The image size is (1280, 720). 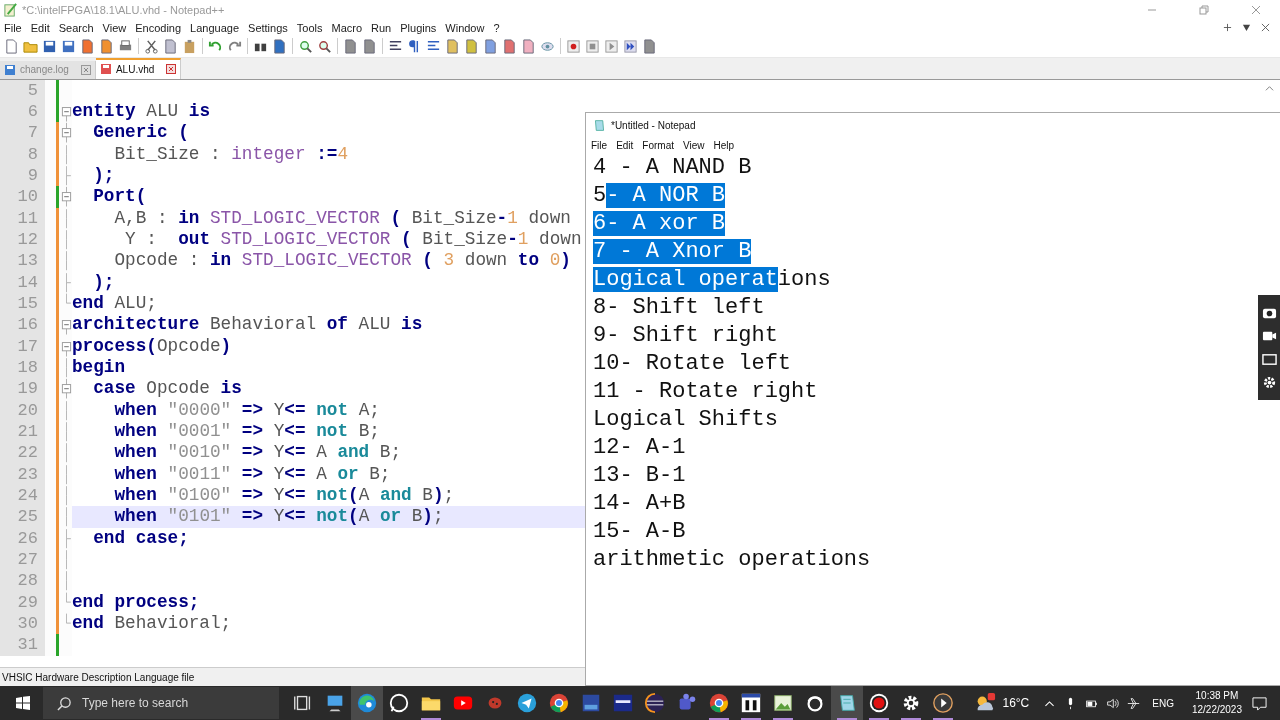 I want to click on file-icon, so click(x=105, y=69).